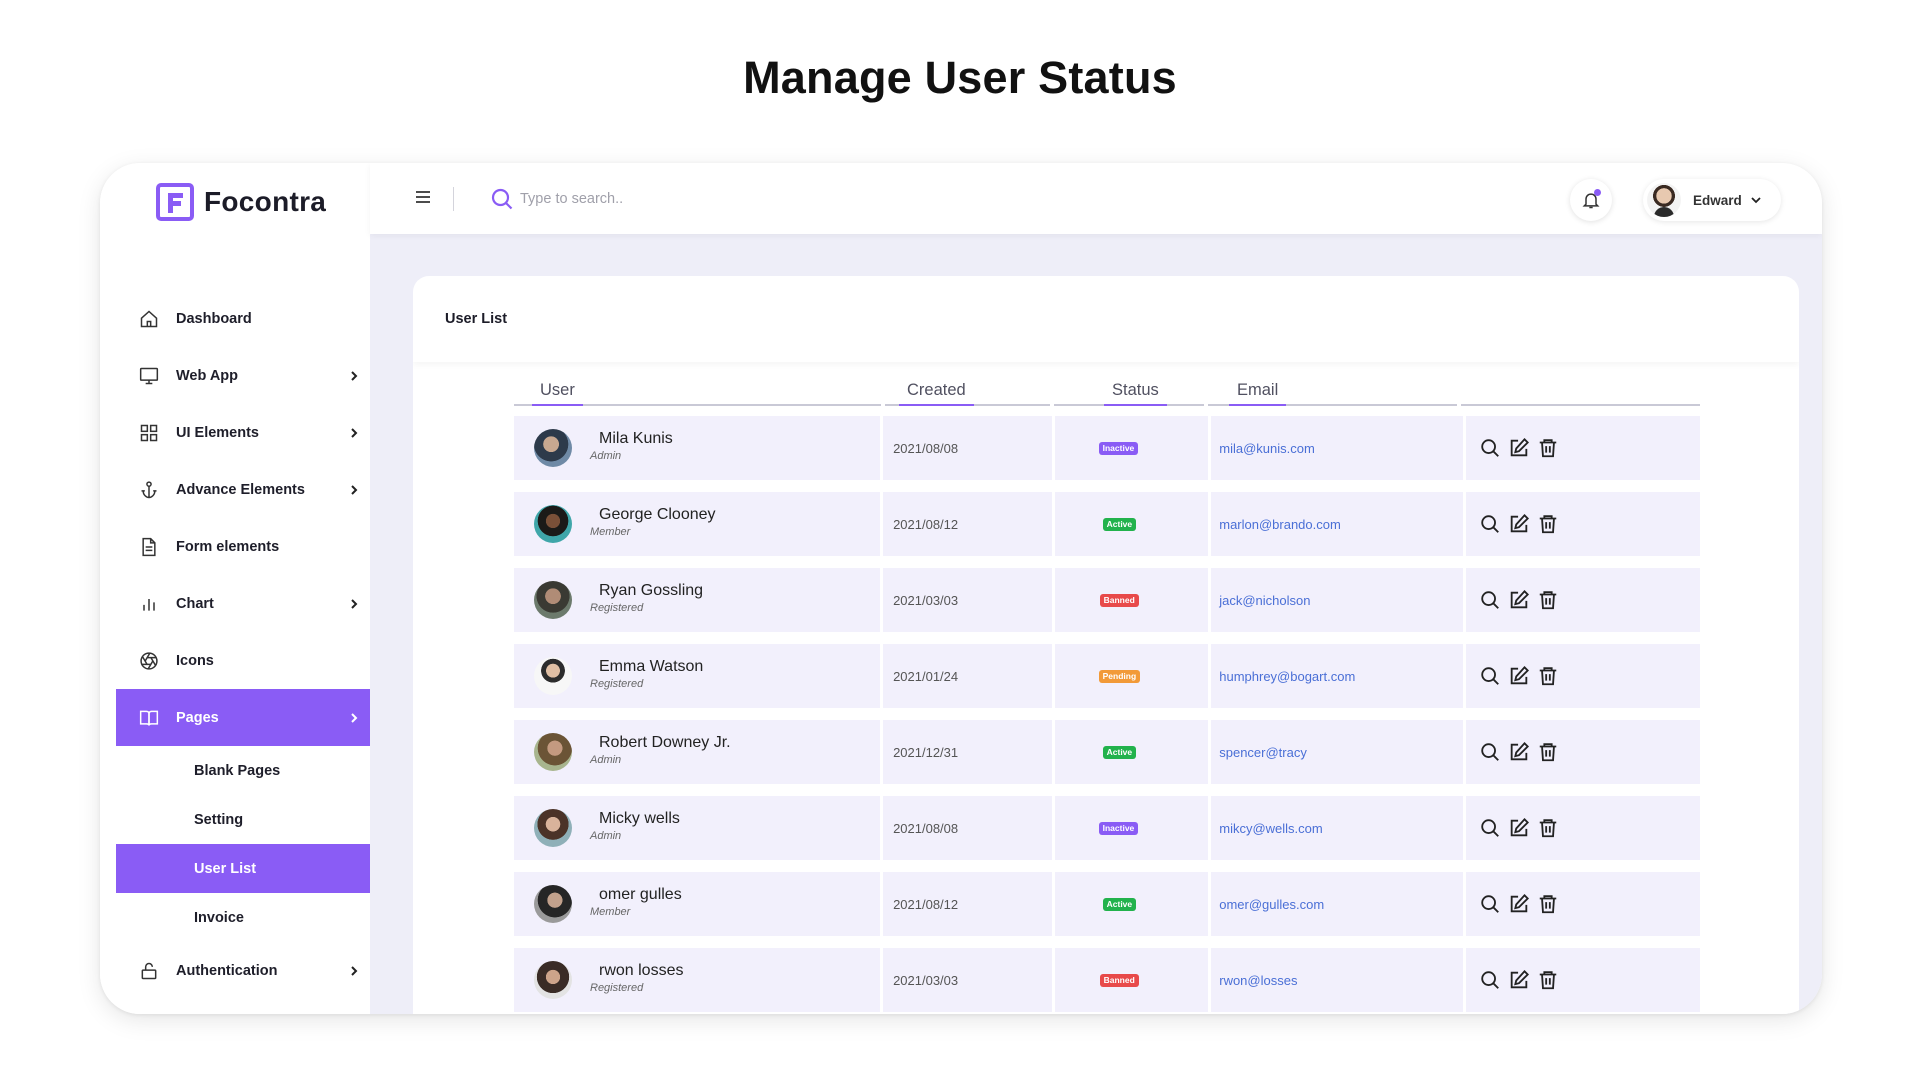 Image resolution: width=1920 pixels, height=1080 pixels. I want to click on sidebar-item-web-app: Web App, so click(243, 375).